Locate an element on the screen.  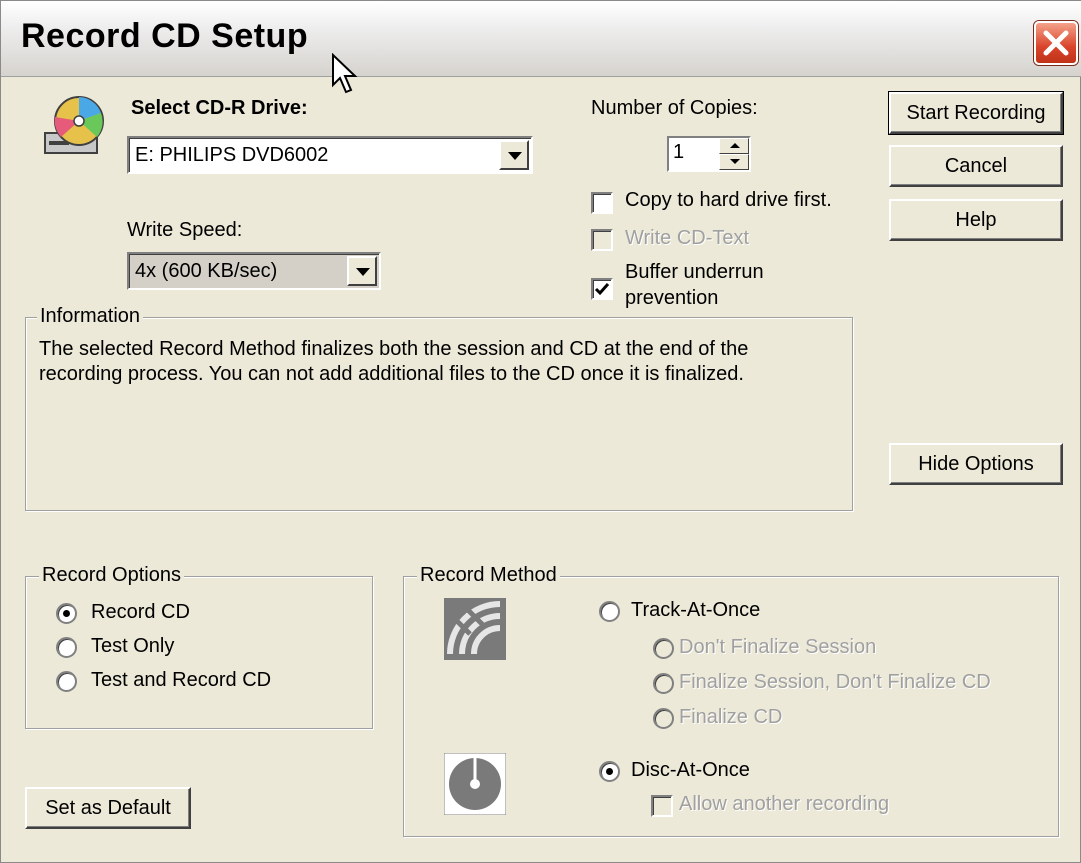
finalize-cd-radio is located at coordinates (663, 718).